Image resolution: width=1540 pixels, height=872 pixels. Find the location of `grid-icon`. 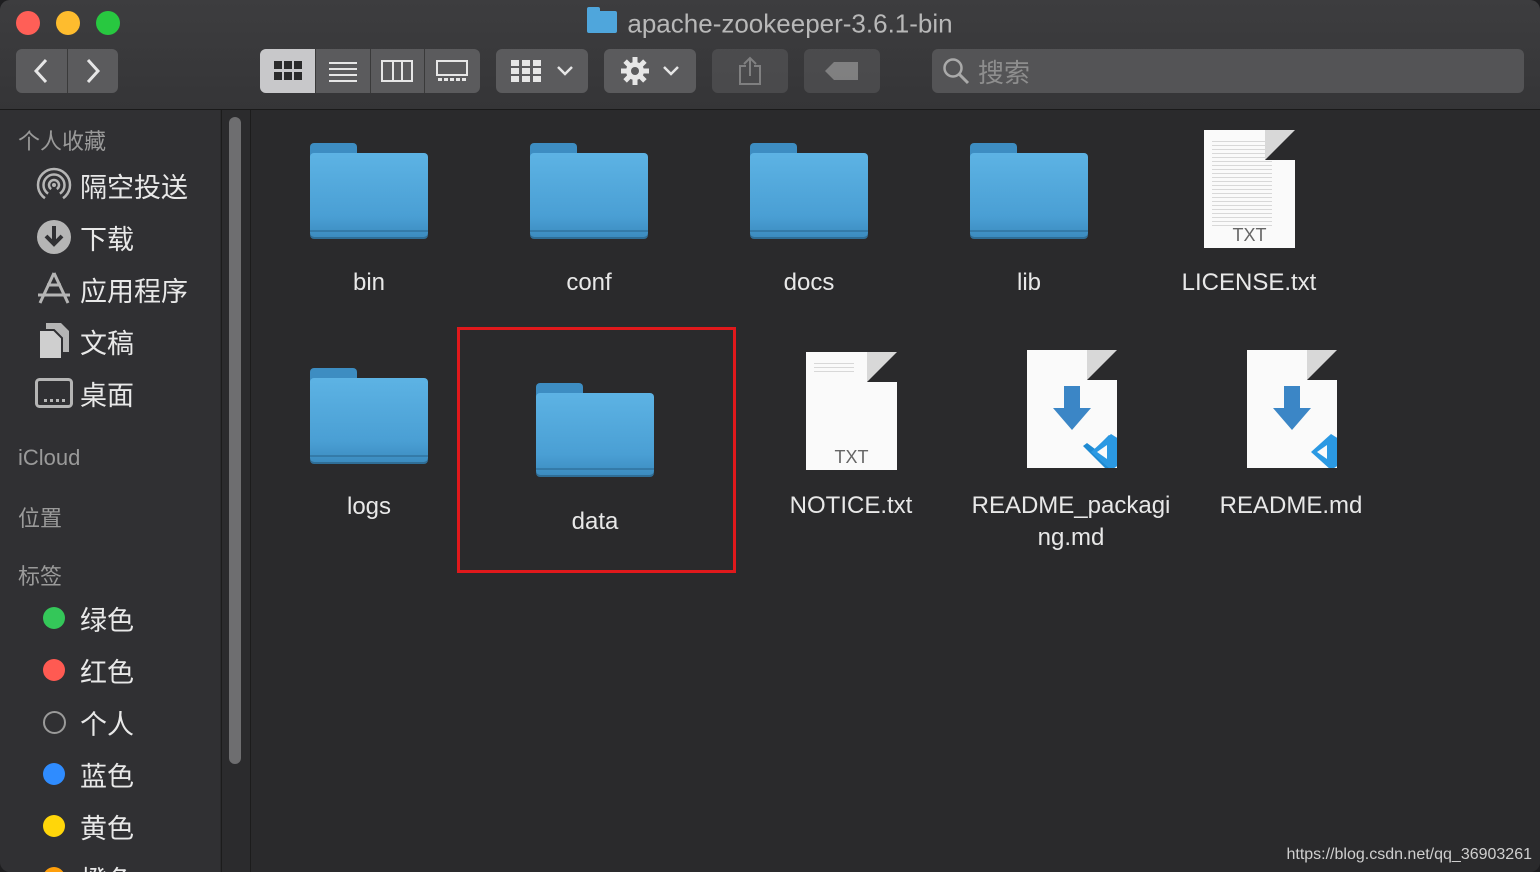

grid-icon is located at coordinates (287, 70).